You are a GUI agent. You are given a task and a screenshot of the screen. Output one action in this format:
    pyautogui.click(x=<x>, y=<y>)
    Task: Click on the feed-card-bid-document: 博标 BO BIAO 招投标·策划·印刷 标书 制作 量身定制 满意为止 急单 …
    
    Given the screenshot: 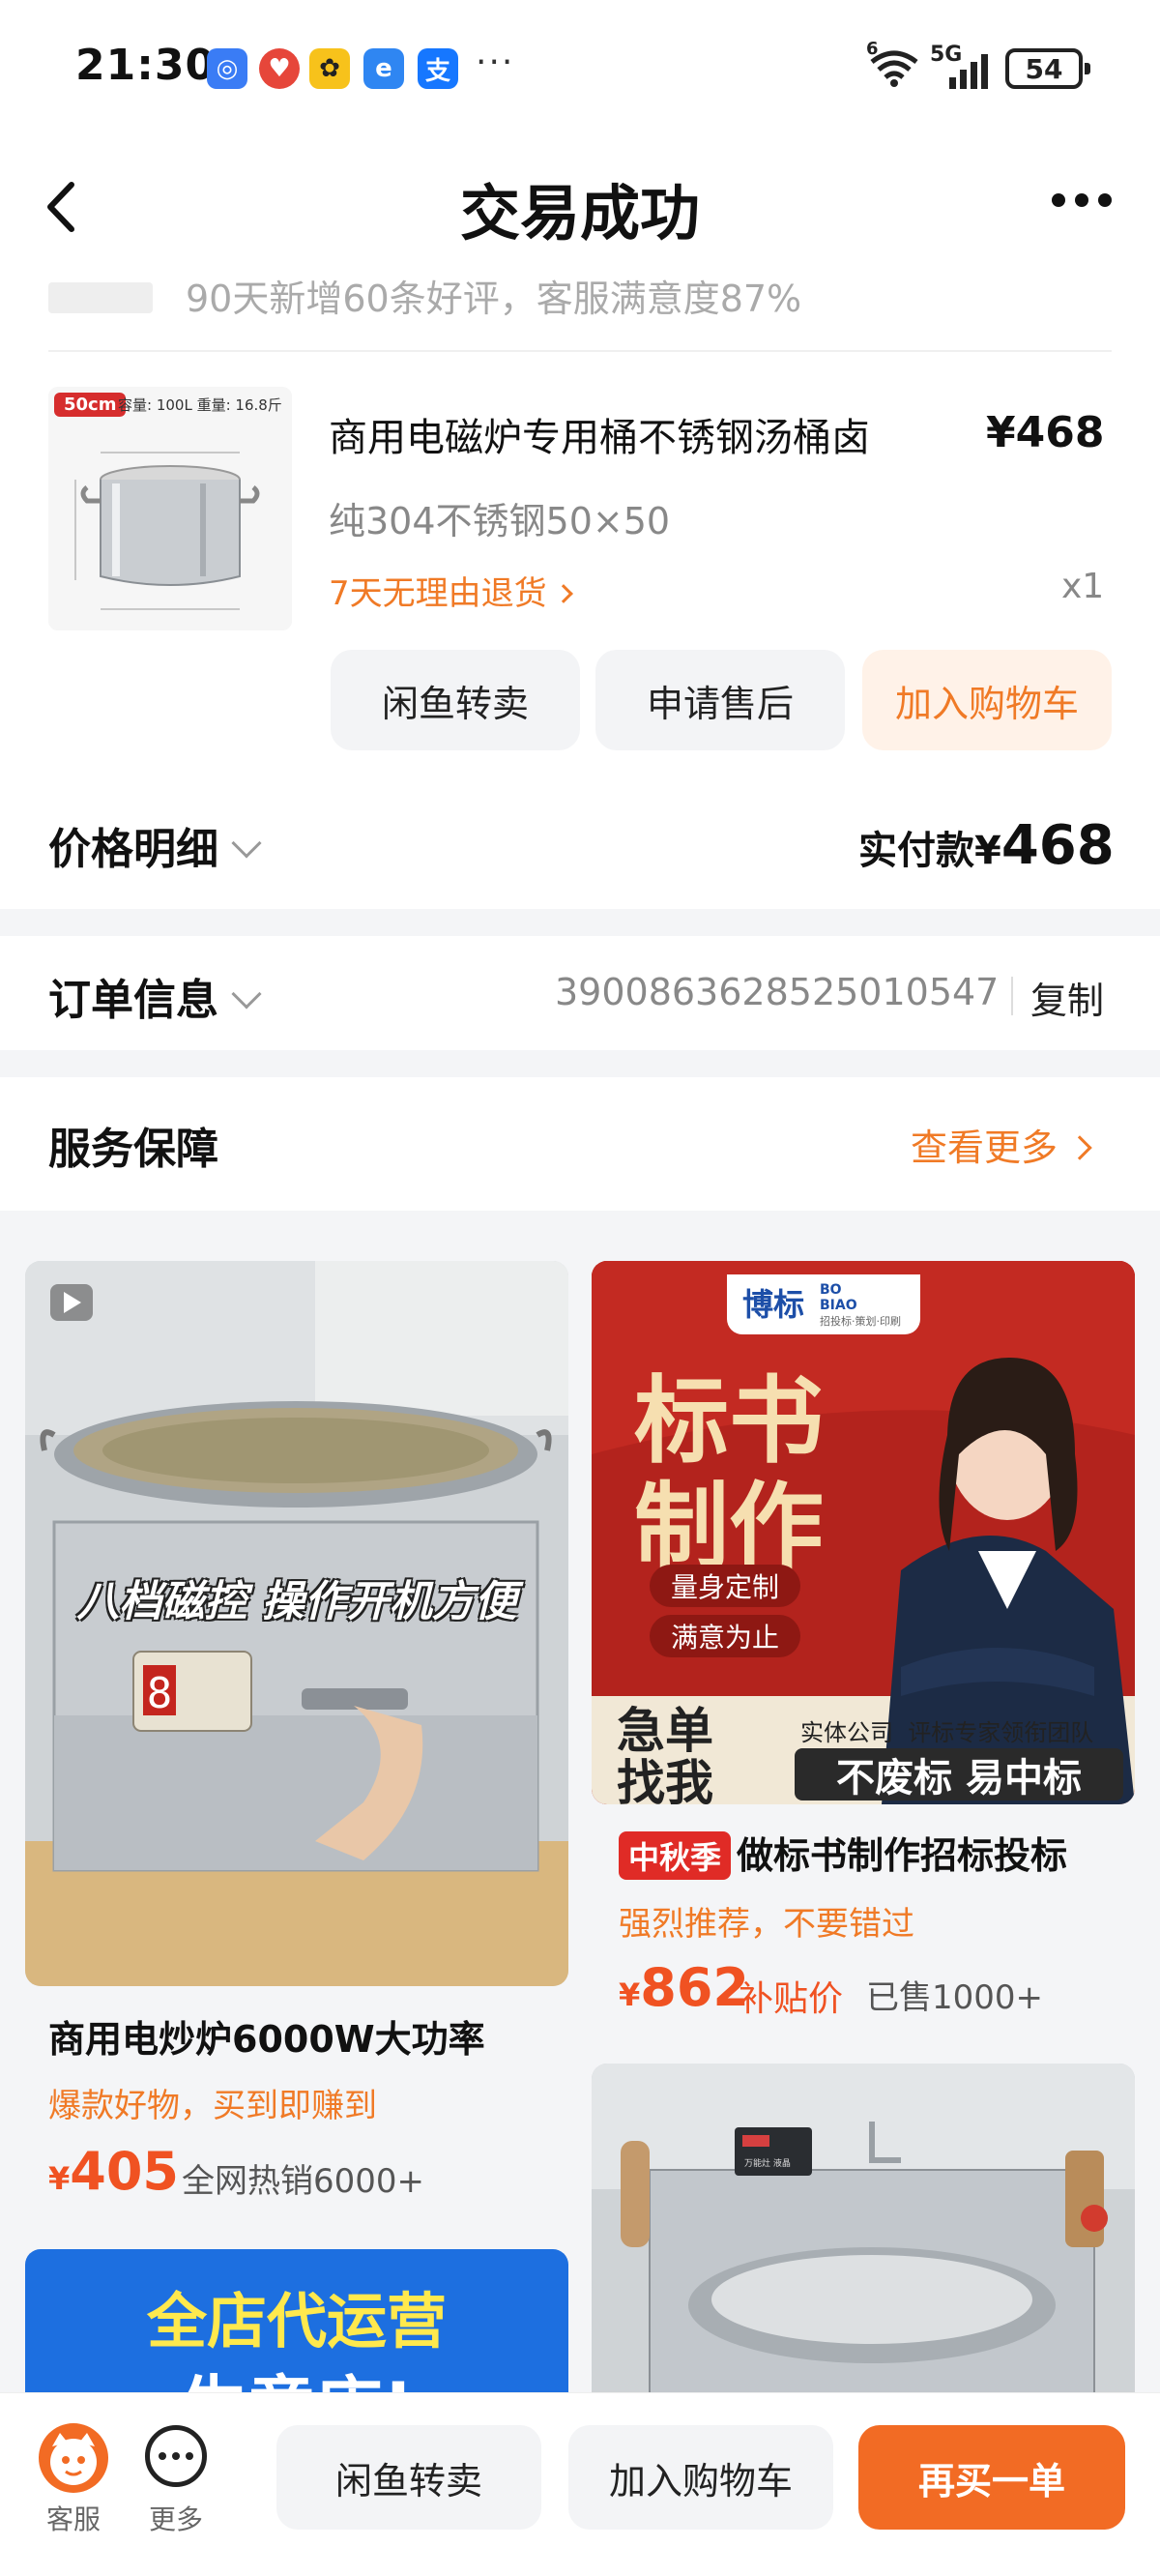 What is the action you would take?
    pyautogui.click(x=864, y=1532)
    